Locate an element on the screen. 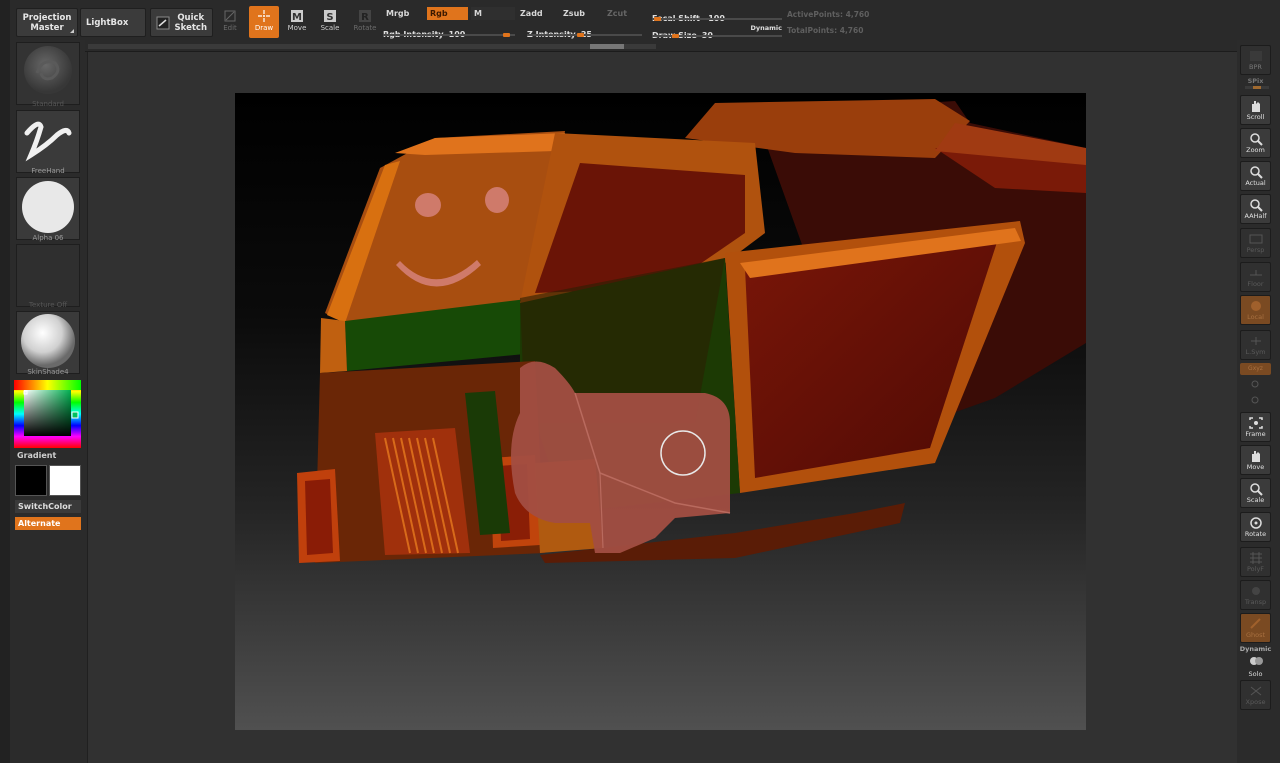  brush-selector is located at coordinates (48, 73).